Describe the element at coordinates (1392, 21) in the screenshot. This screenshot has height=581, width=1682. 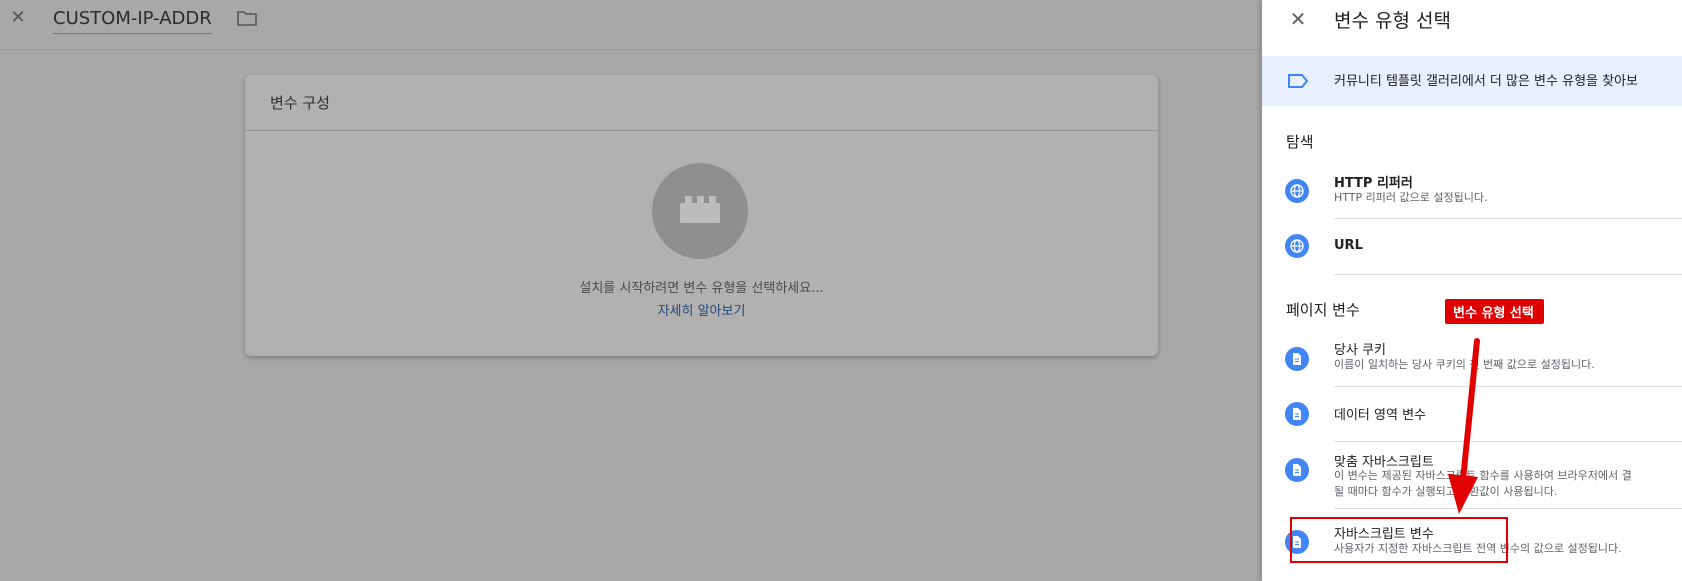
I see `panel-title: 변수 유형 선택` at that location.